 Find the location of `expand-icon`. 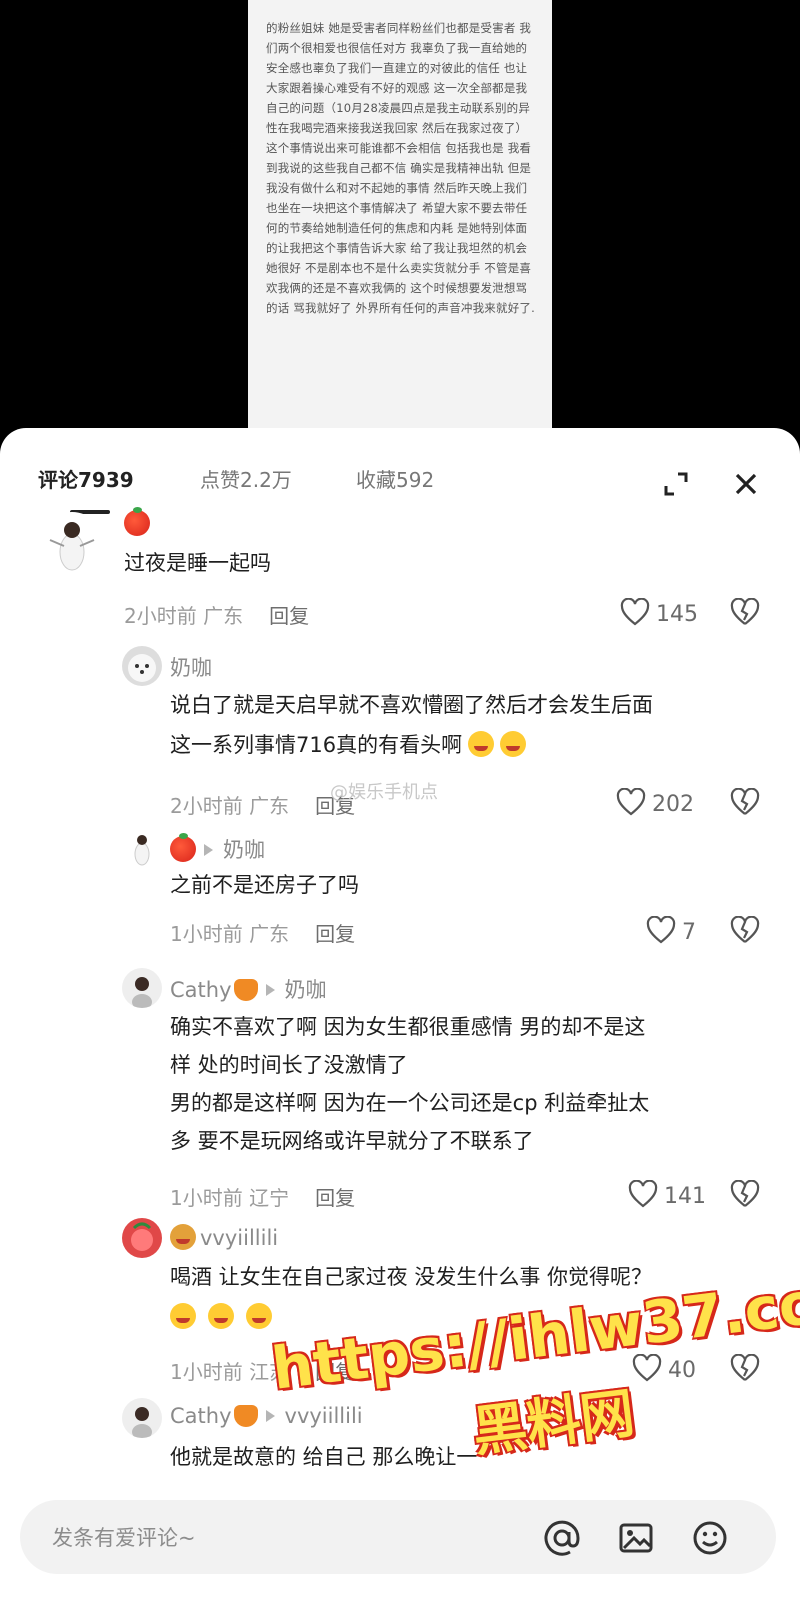

expand-icon is located at coordinates (676, 484).